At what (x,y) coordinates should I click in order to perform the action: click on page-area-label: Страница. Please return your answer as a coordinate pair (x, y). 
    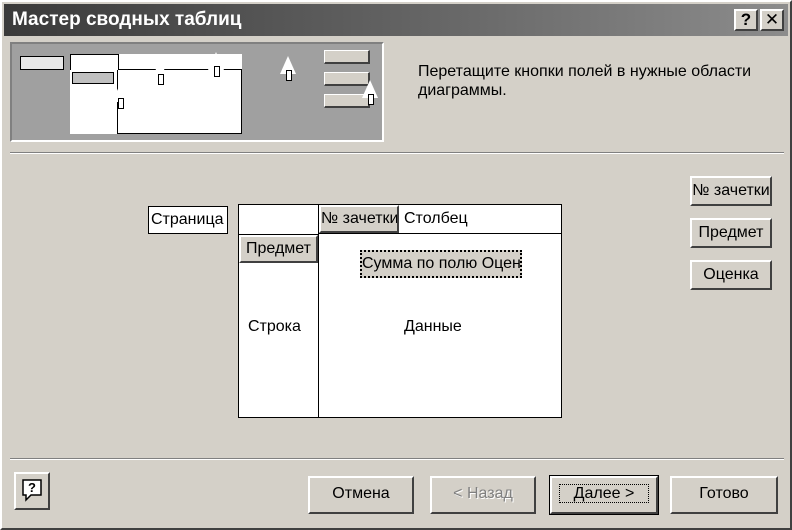
    Looking at the image, I should click on (187, 219).